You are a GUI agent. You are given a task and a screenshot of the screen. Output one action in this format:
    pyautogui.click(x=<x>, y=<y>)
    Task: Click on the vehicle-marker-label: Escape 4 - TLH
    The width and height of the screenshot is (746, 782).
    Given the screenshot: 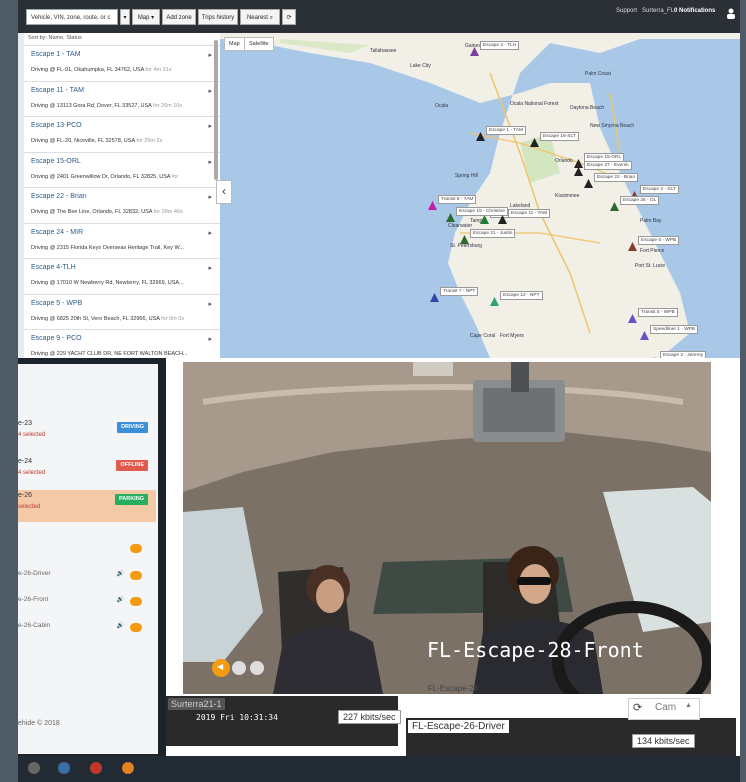 What is the action you would take?
    pyautogui.click(x=500, y=45)
    